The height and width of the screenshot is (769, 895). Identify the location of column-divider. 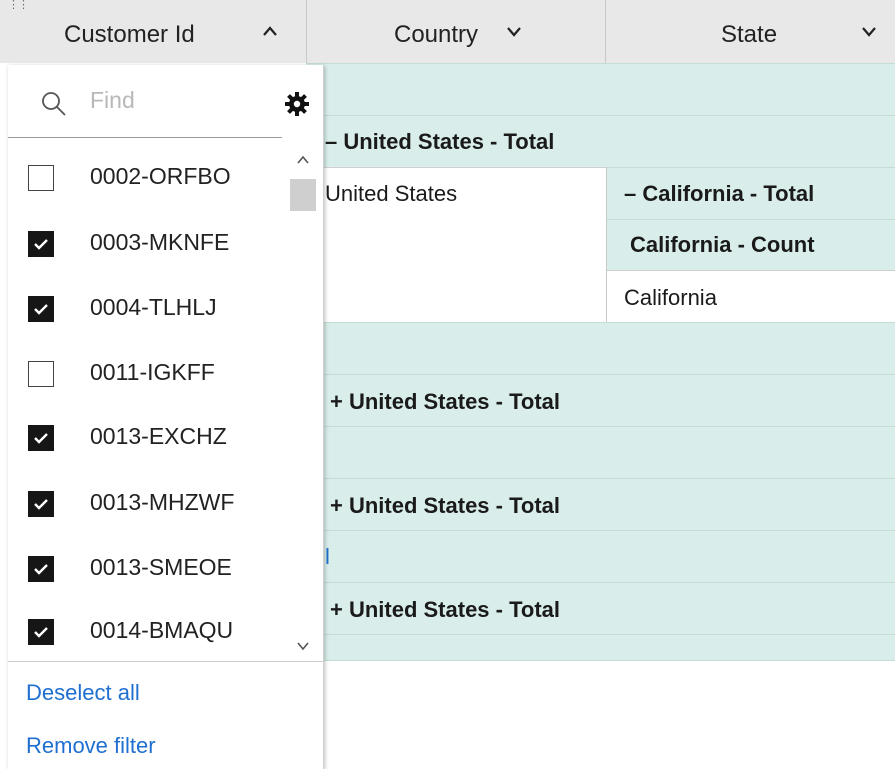
(606, 244).